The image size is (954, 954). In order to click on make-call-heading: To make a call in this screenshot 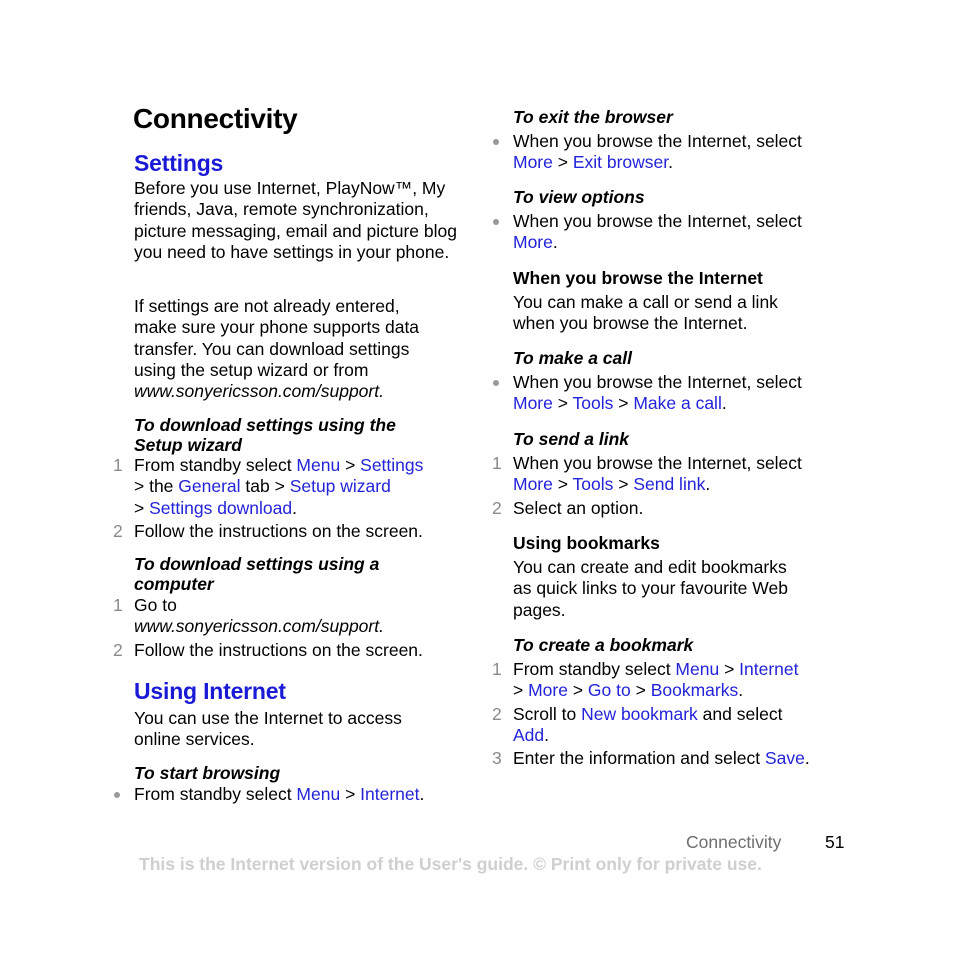, I will do `click(572, 358)`.